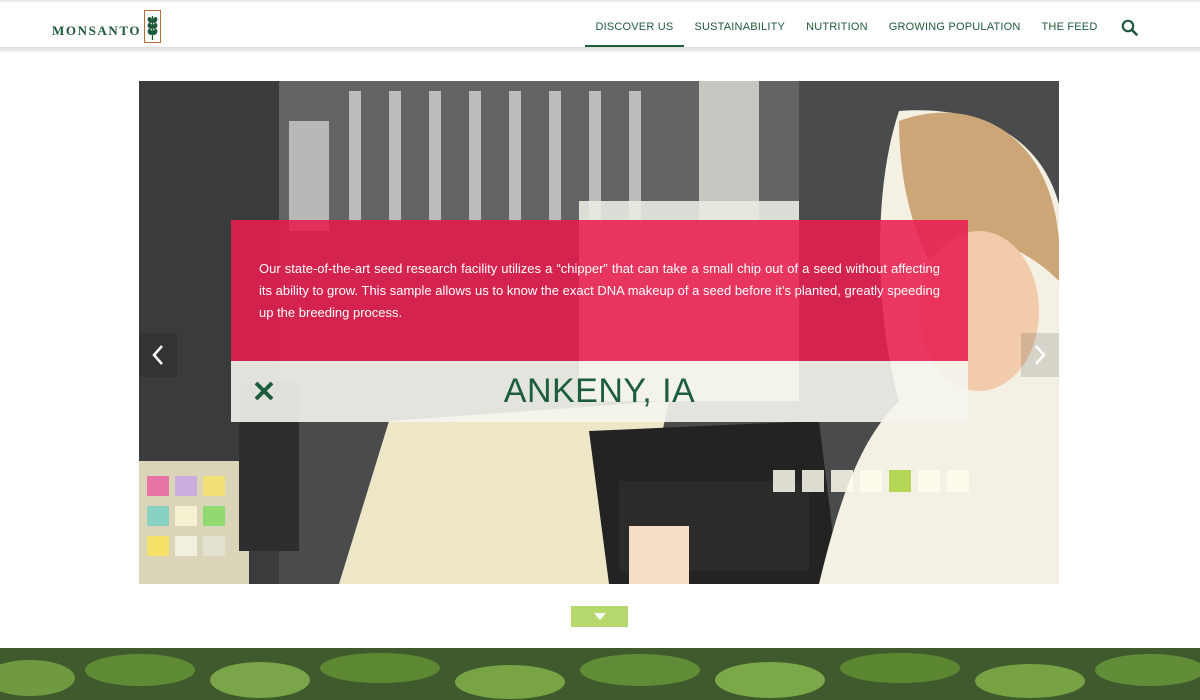 The width and height of the screenshot is (1200, 700). I want to click on crop-field-photo, so click(600, 674).